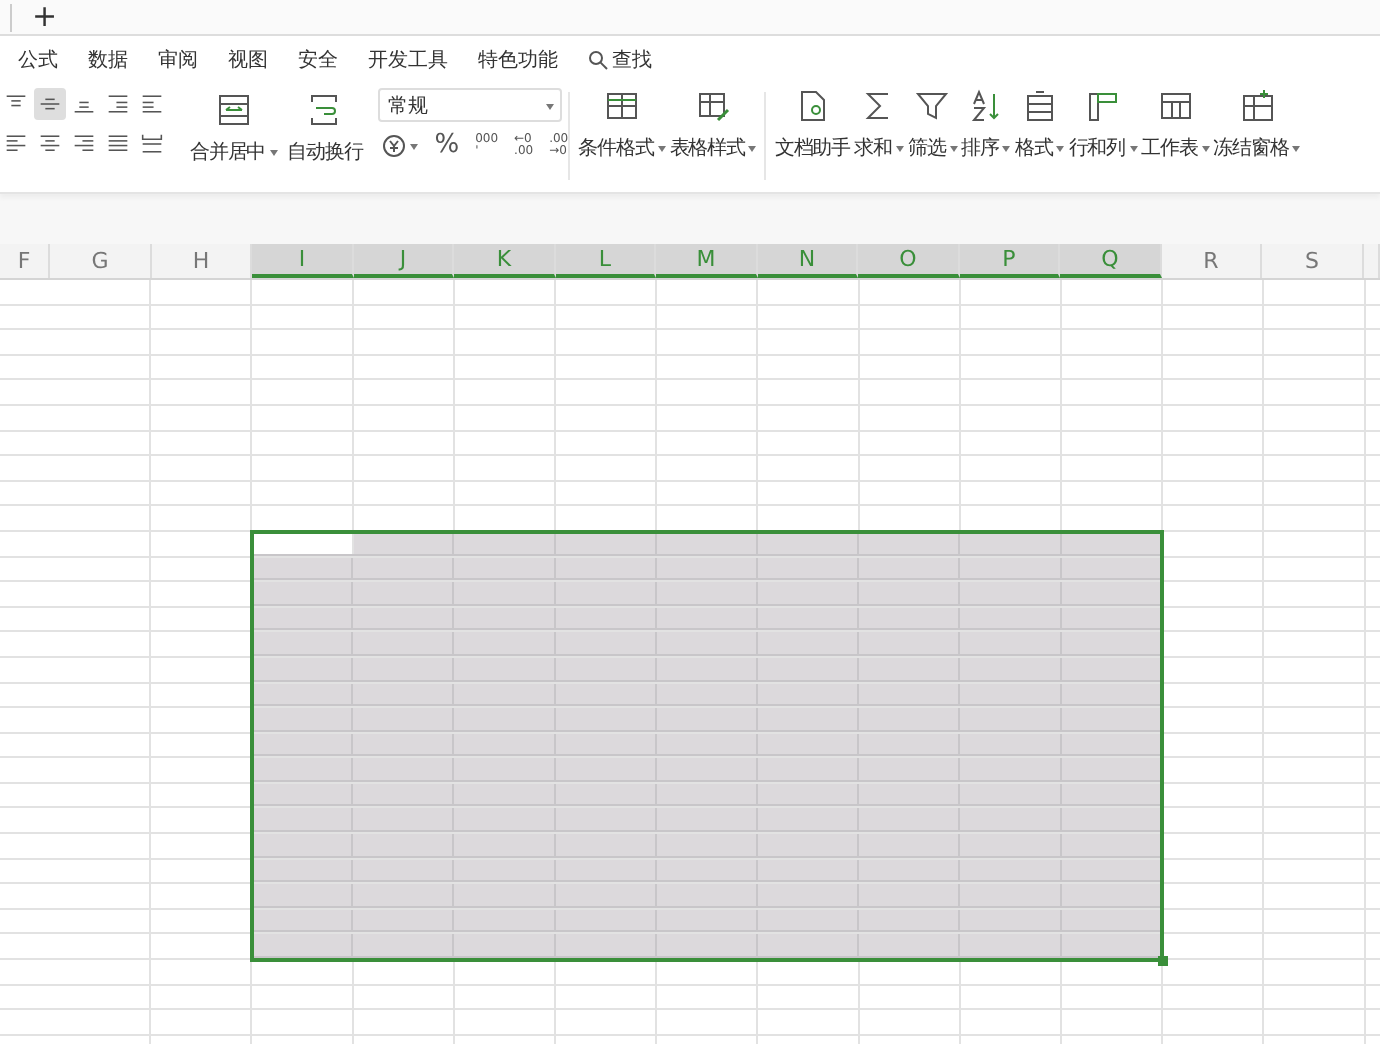 Image resolution: width=1380 pixels, height=1044 pixels. What do you see at coordinates (812, 125) in the screenshot?
I see `ribbon-button: 文档助手` at bounding box center [812, 125].